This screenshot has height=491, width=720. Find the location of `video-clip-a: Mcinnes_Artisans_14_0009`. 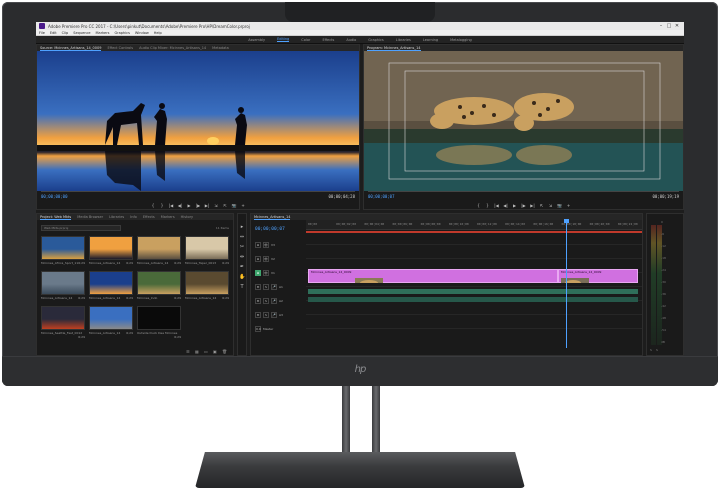

video-clip-a: Mcinnes_Artisans_14_0009 is located at coordinates (433, 276).